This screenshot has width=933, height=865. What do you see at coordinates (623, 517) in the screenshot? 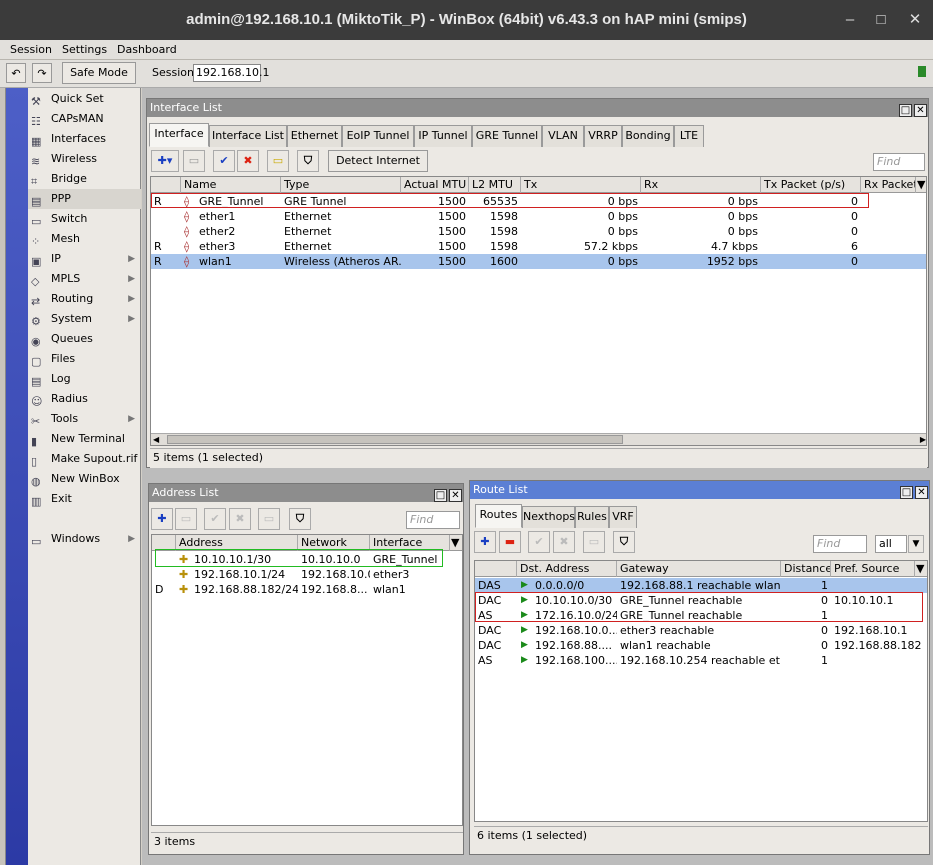
I see `tab-vrf: VRF` at bounding box center [623, 517].